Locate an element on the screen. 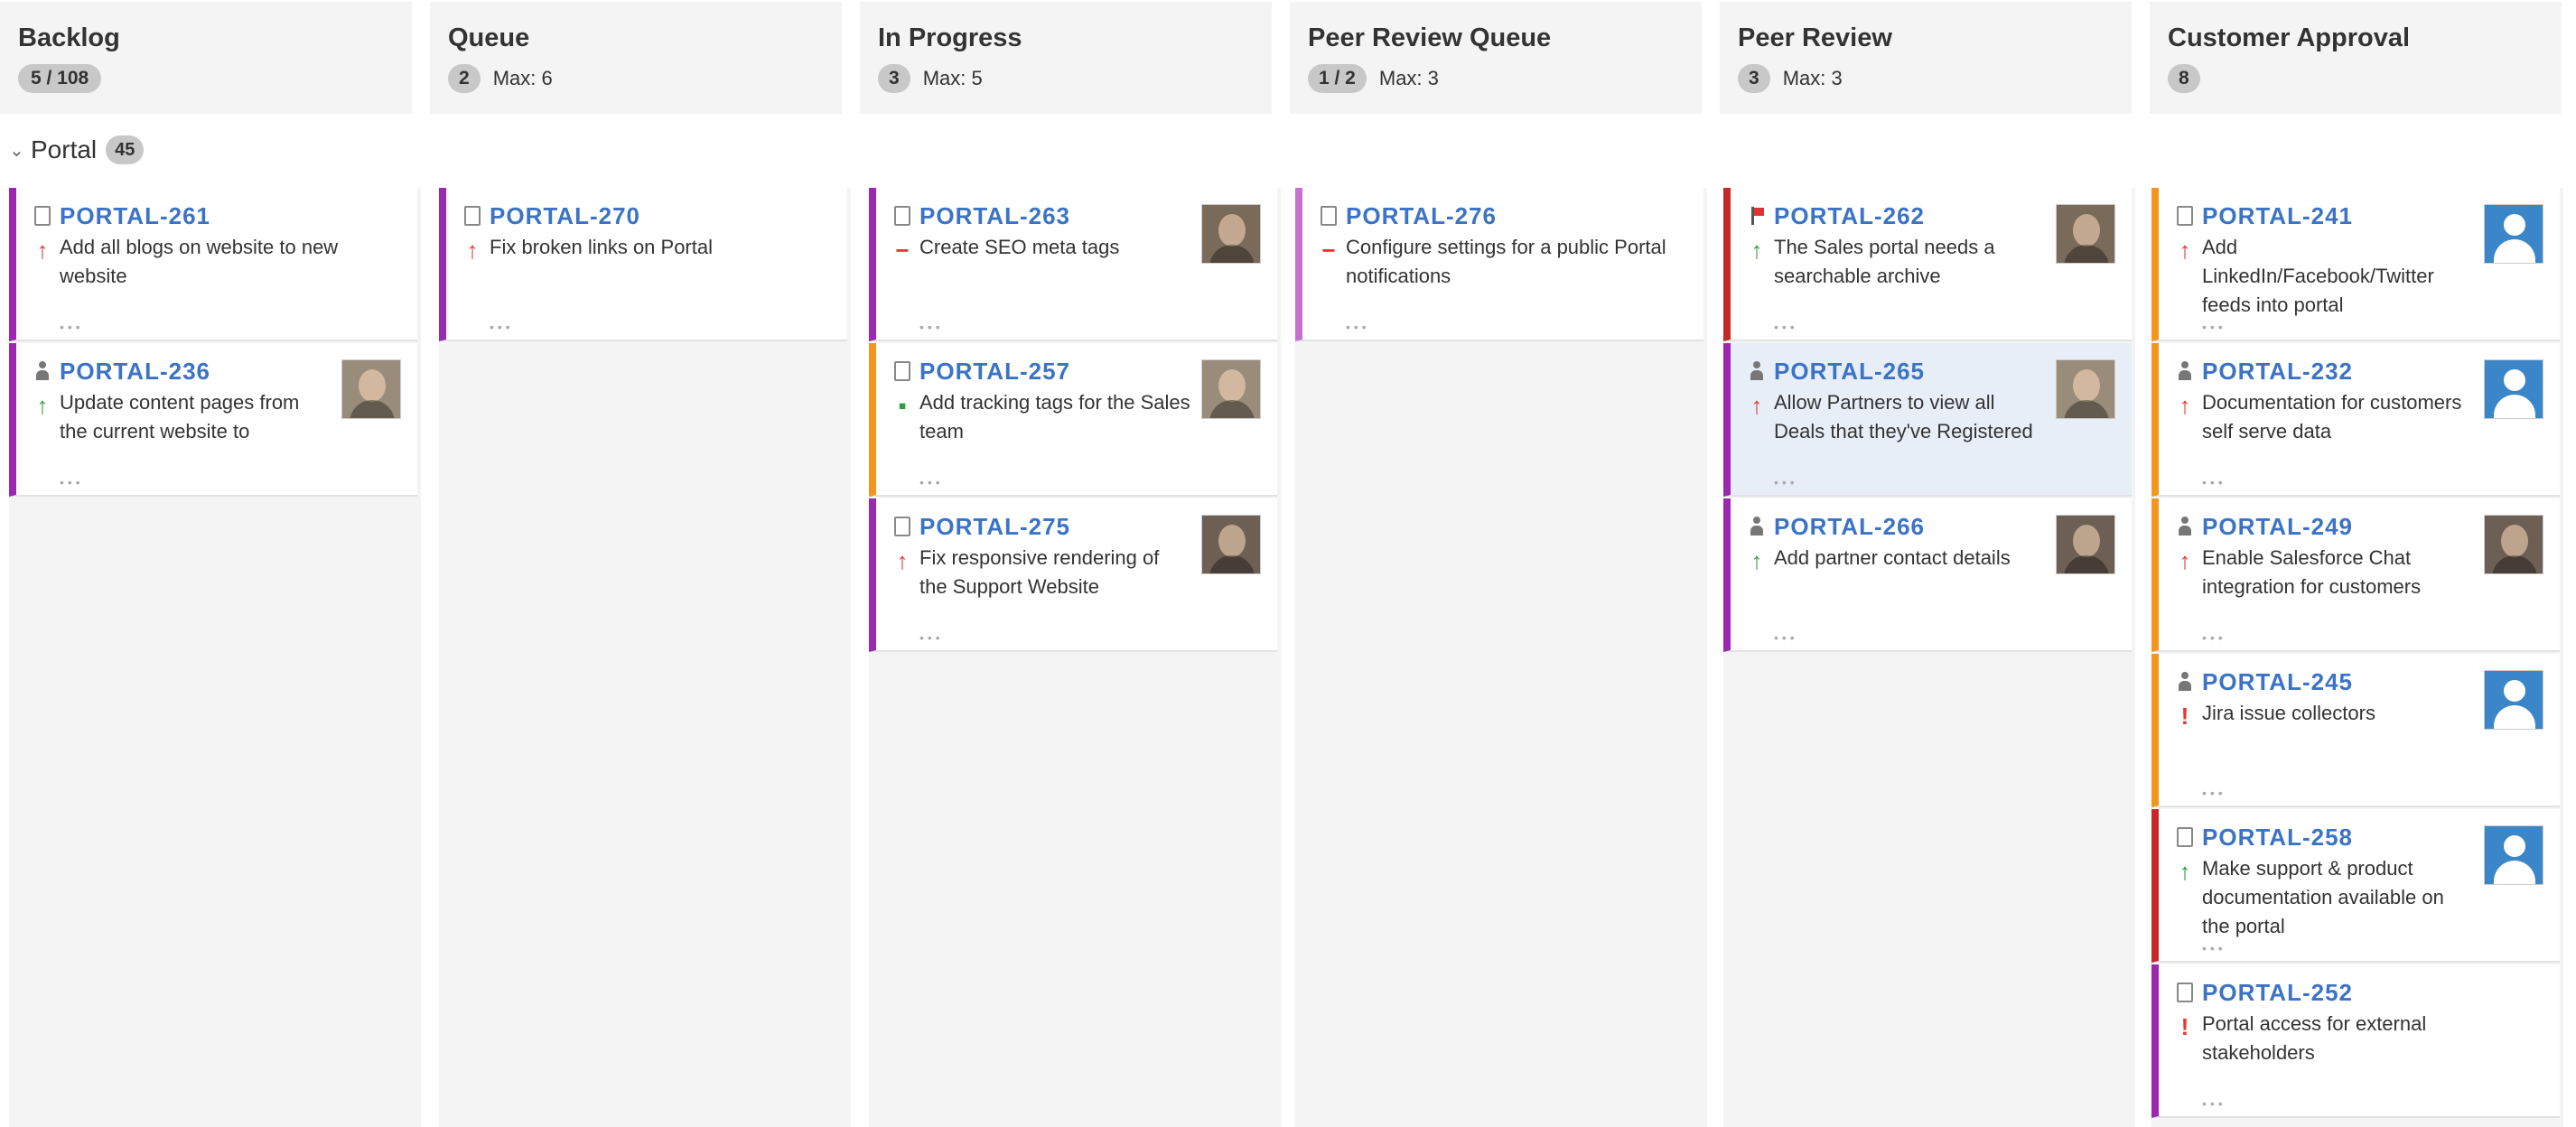 The image size is (2576, 1127). issue-key-link: PORTAL-241 is located at coordinates (2277, 216).